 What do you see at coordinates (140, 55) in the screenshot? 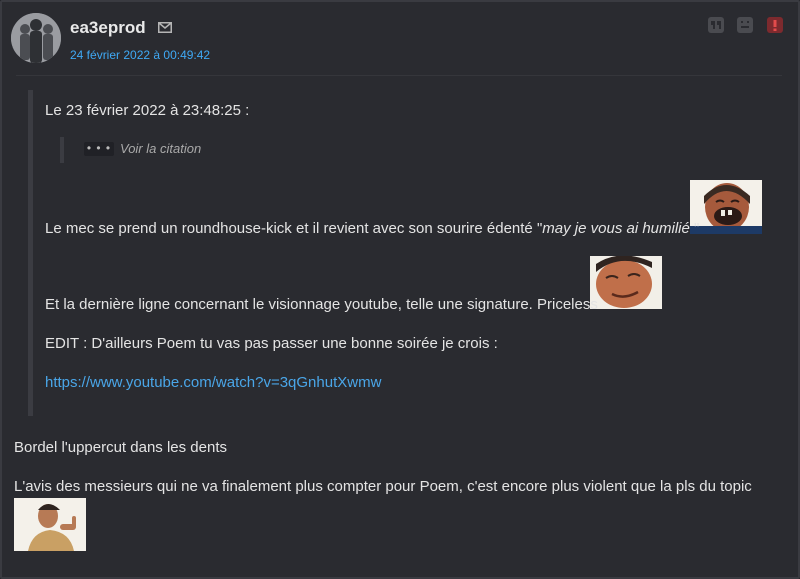
I see `post-date: 24 février 2022 à 00:49:42` at bounding box center [140, 55].